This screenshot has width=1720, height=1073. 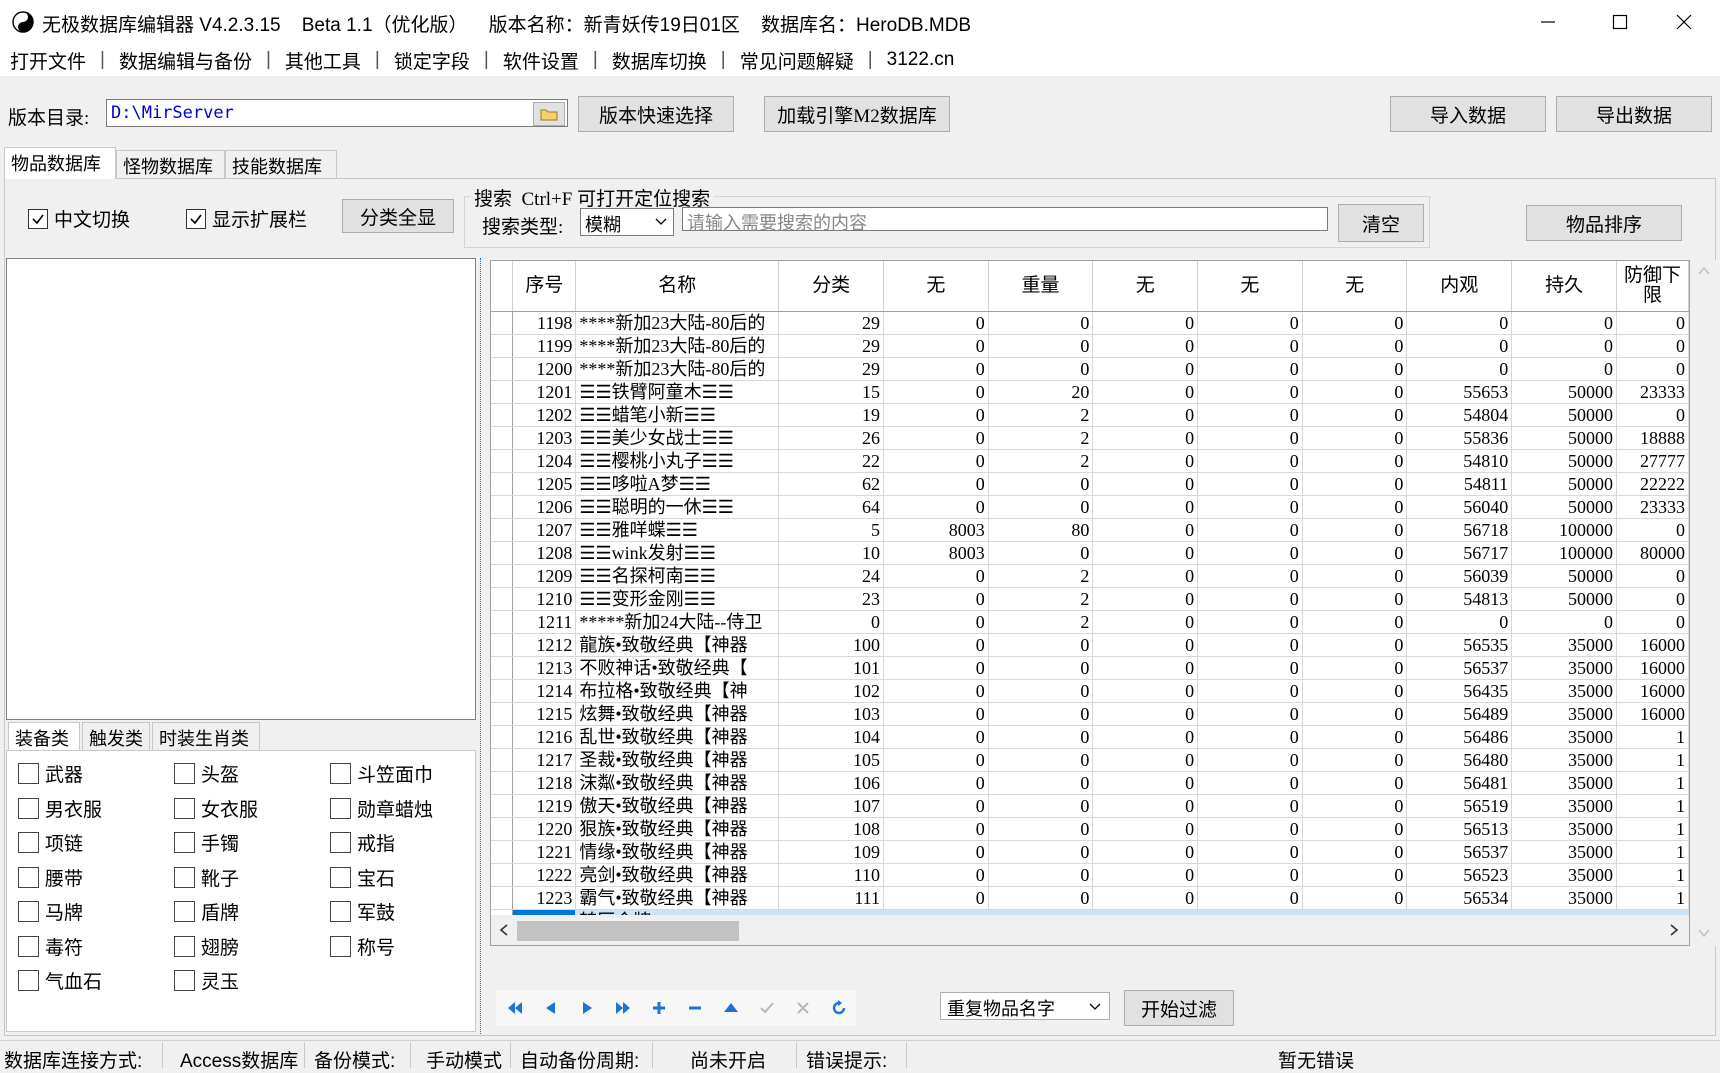 What do you see at coordinates (48, 60) in the screenshot?
I see `menu-open-file: 打开文件` at bounding box center [48, 60].